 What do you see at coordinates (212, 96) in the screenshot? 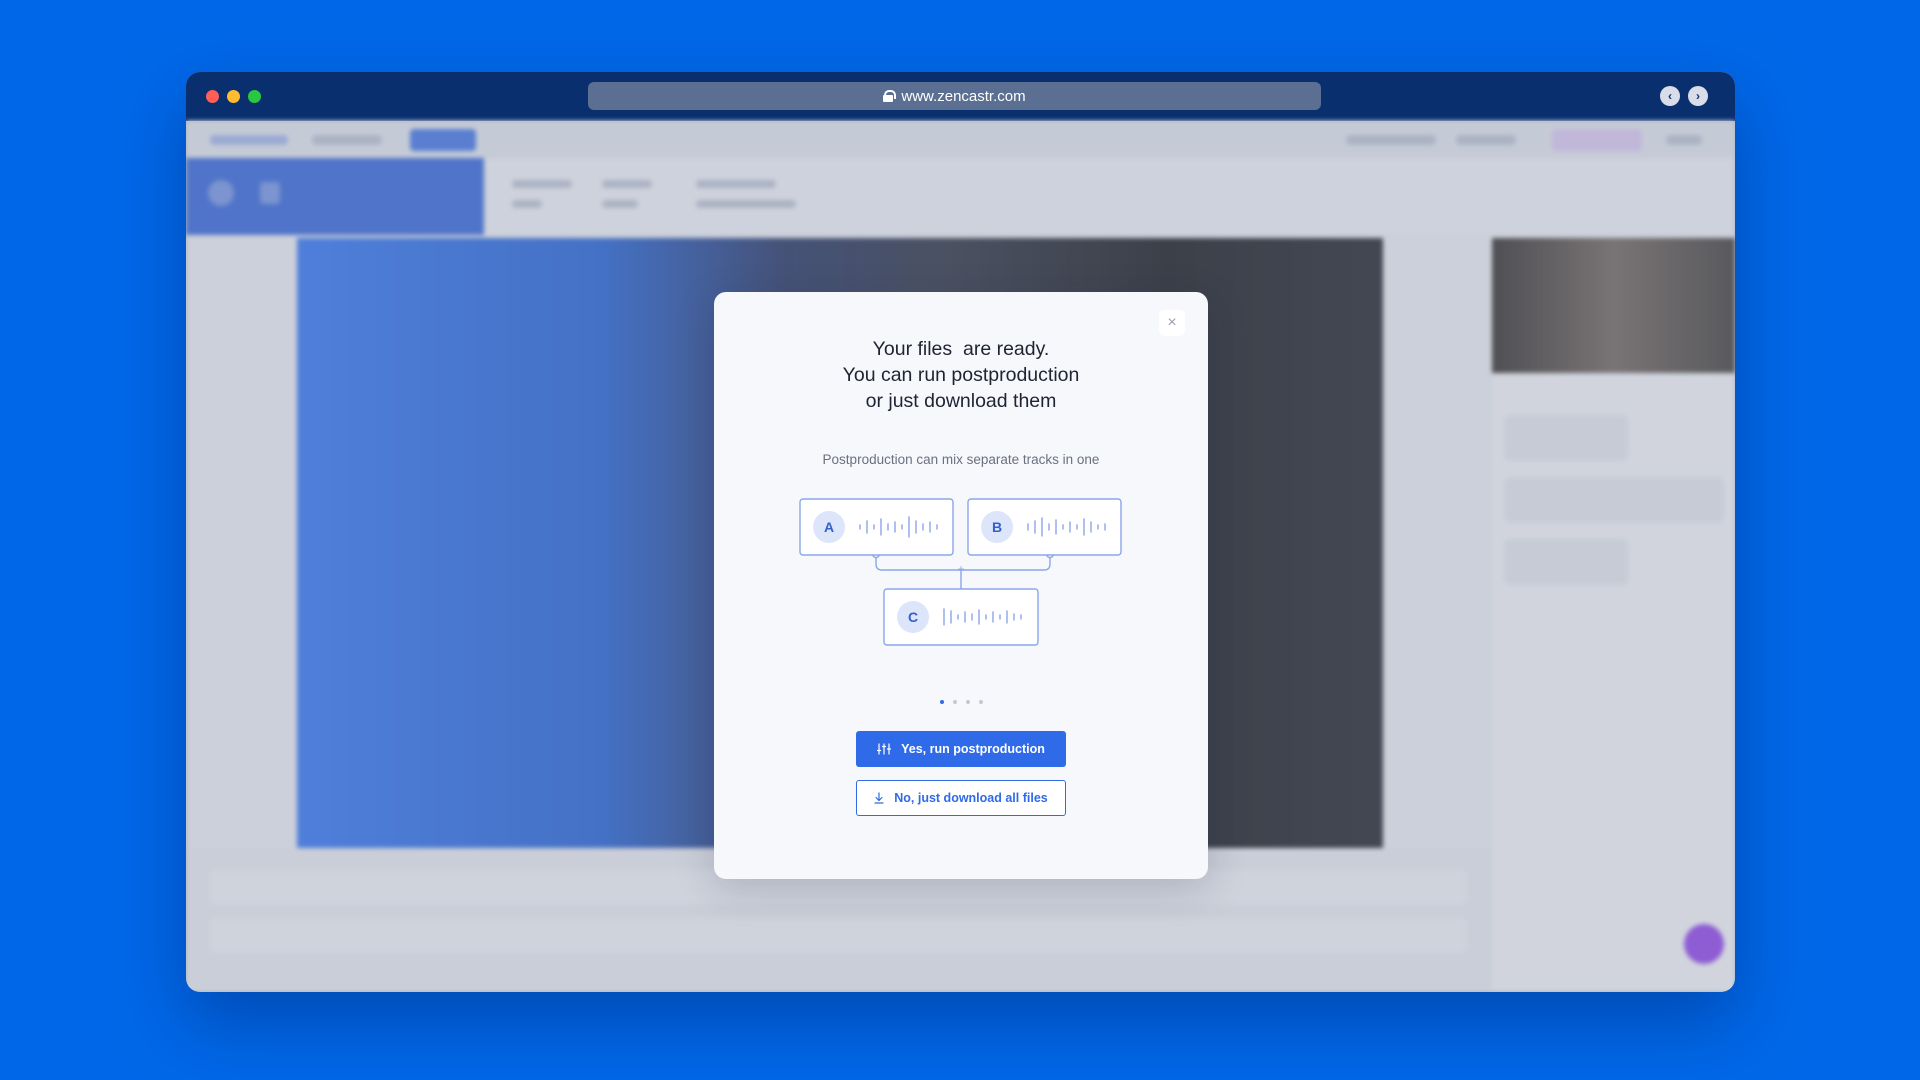
I see `close-window-button` at bounding box center [212, 96].